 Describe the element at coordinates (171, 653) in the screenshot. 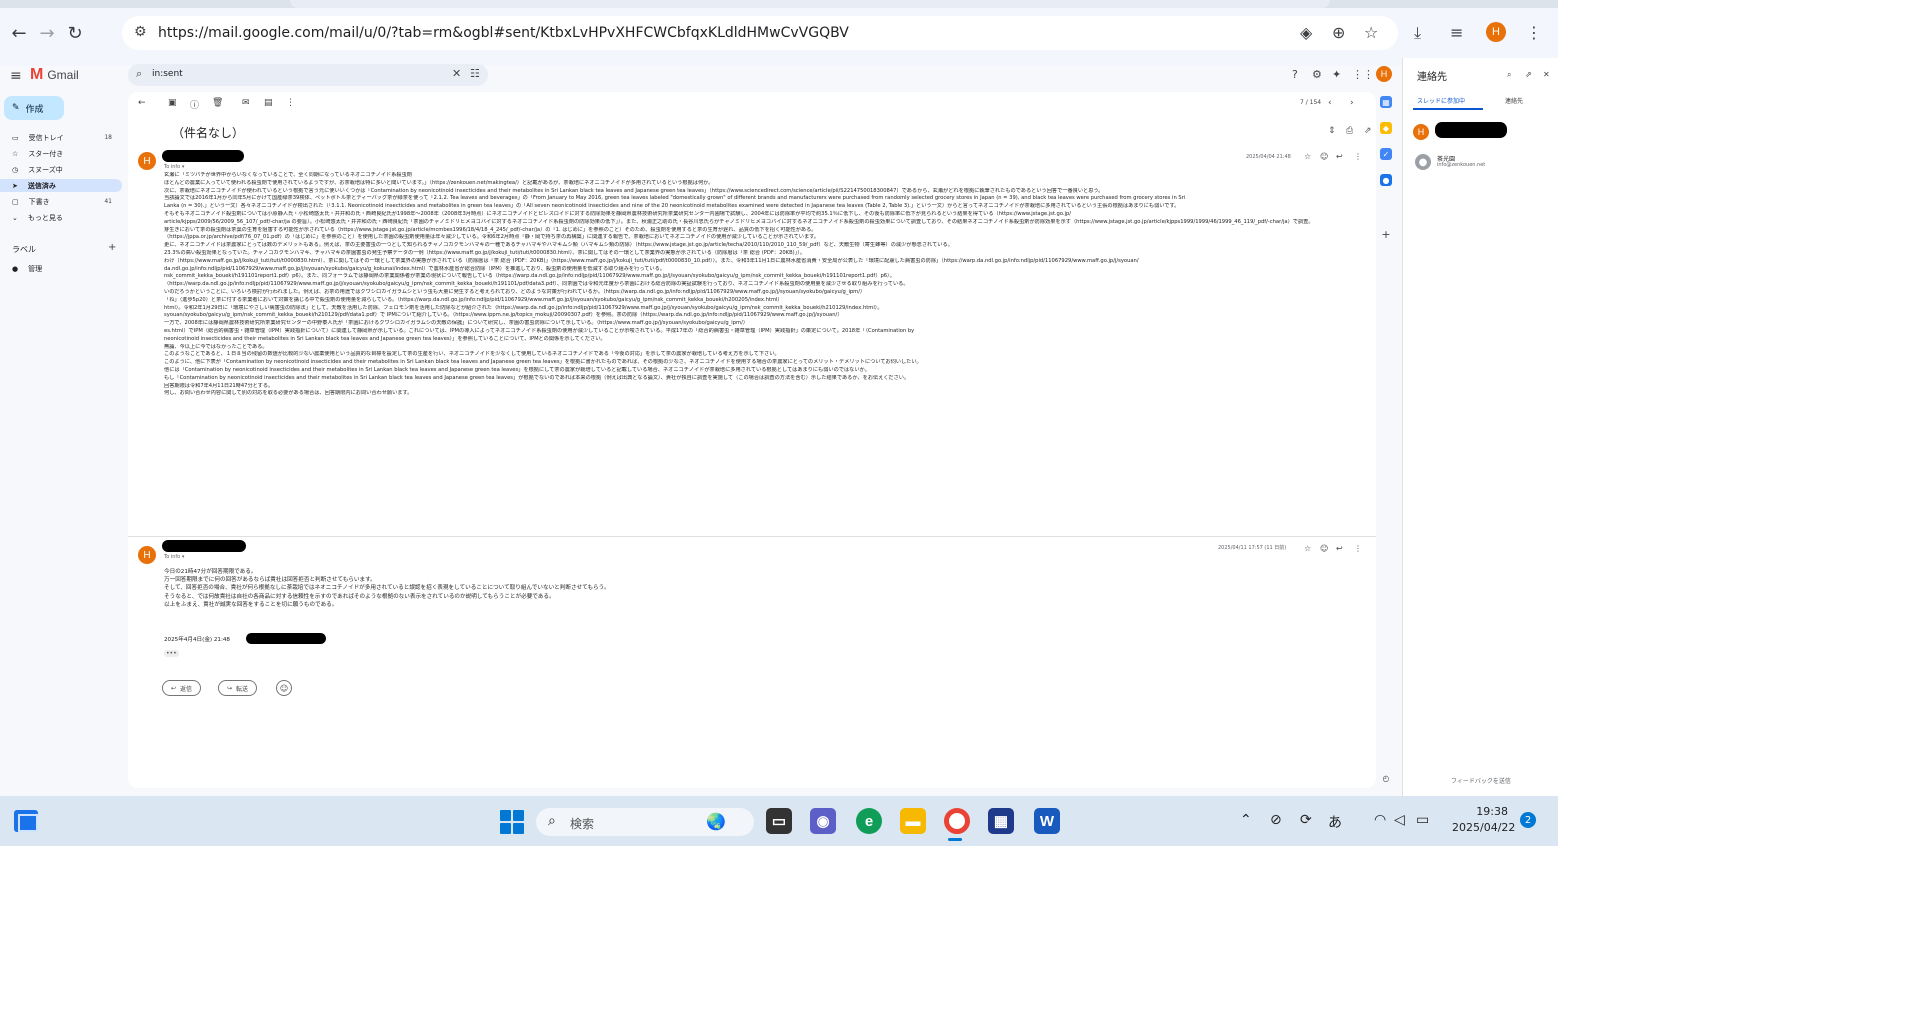

I see `show-trimmed-content-icon: •••` at that location.